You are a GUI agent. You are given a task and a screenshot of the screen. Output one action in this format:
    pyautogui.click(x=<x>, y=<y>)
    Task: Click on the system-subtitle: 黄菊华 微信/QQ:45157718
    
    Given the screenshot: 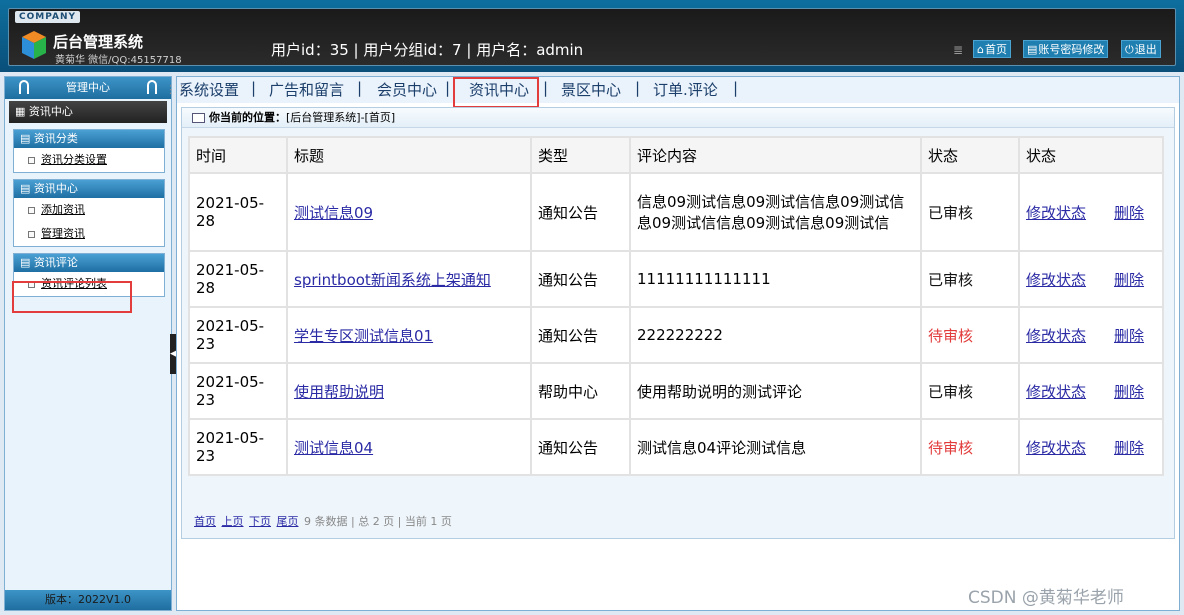 What is the action you would take?
    pyautogui.click(x=118, y=60)
    